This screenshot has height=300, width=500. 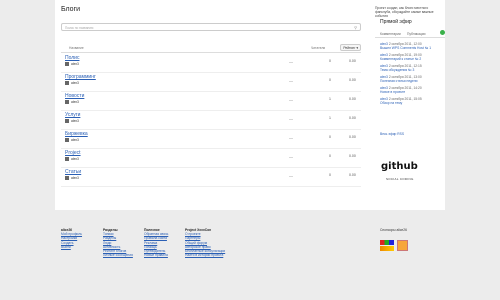 What do you see at coordinates (156, 238) in the screenshot?
I see `footer-link: Правила сайта` at bounding box center [156, 238].